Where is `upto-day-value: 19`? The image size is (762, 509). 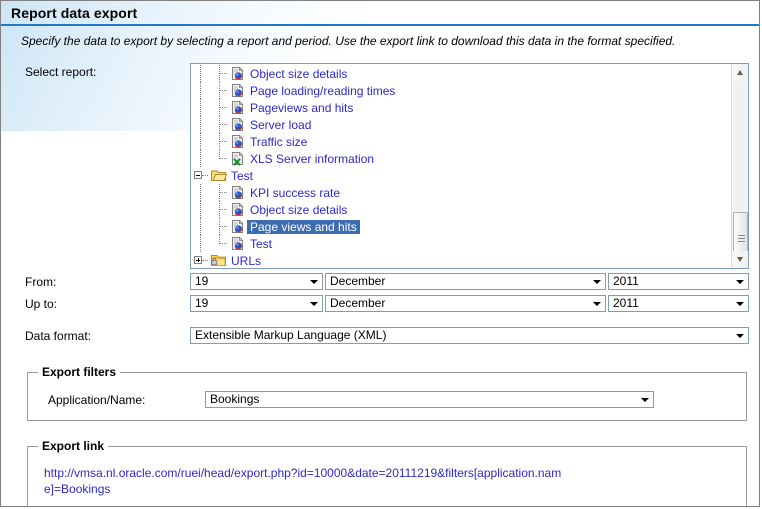 upto-day-value: 19 is located at coordinates (202, 303).